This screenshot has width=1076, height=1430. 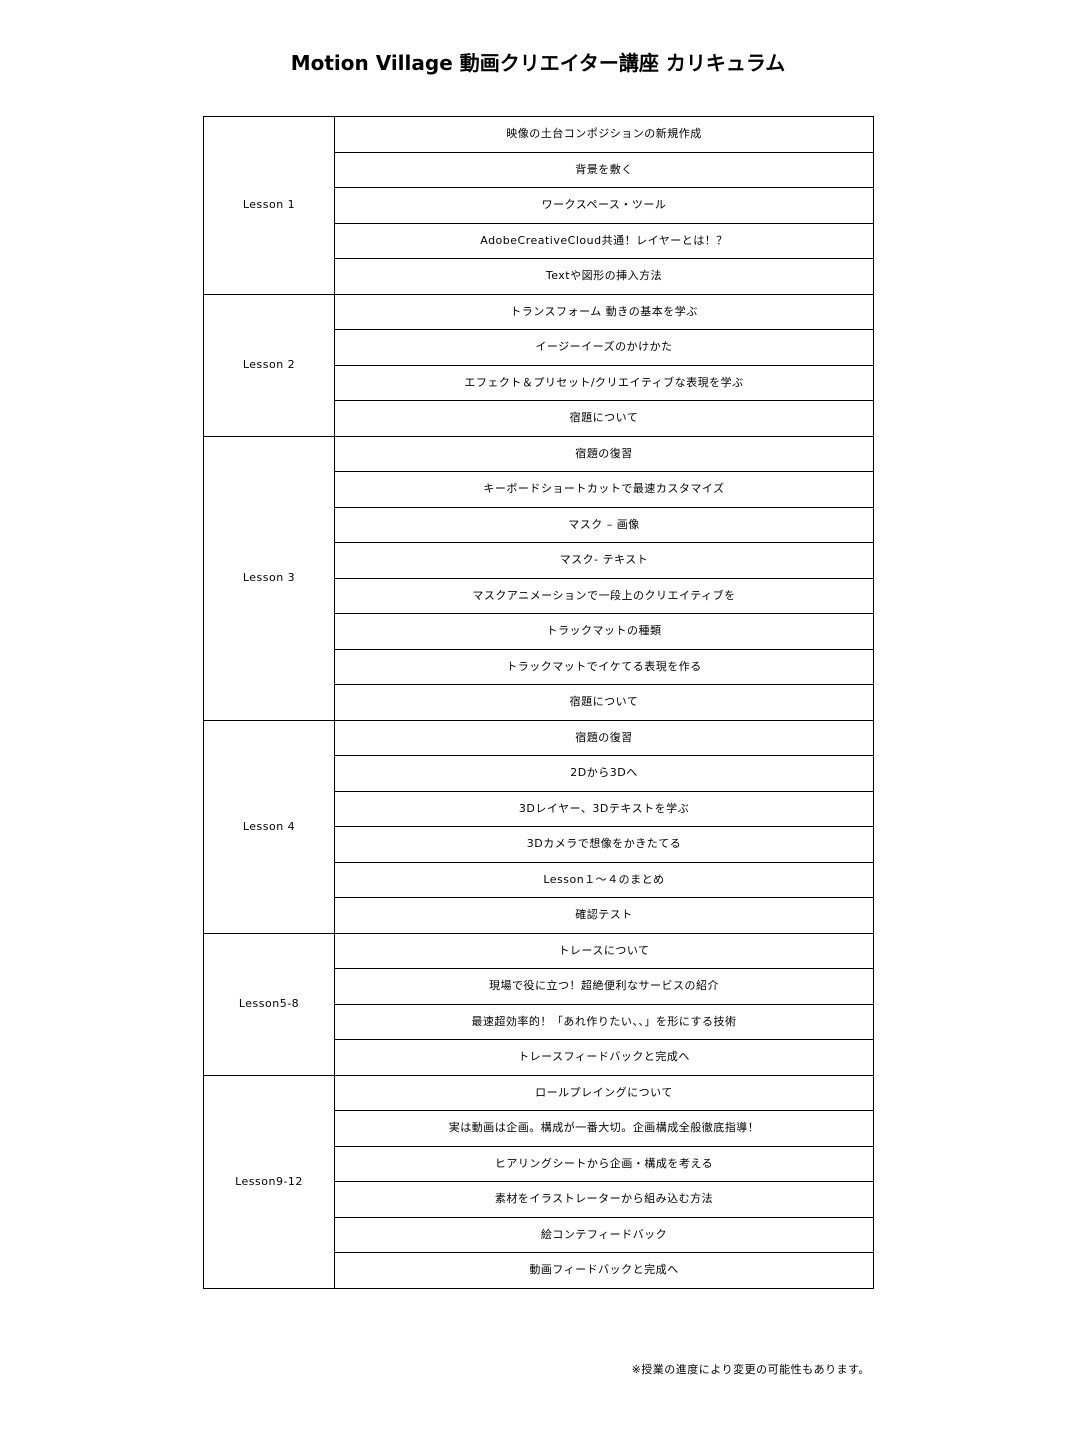 I want to click on topic-cell: 3Dカメラで想像をかきたてる, so click(x=604, y=844).